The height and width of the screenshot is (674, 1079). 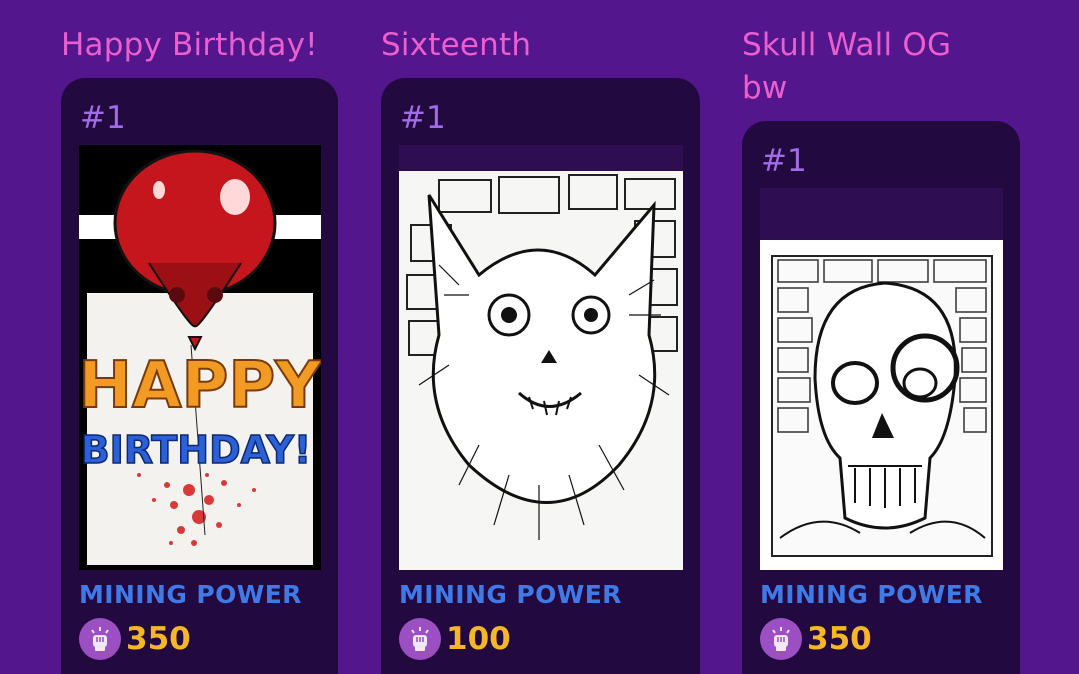 What do you see at coordinates (196, 450) in the screenshot?
I see `artwork-birthday-text: BIRTHDAY!` at bounding box center [196, 450].